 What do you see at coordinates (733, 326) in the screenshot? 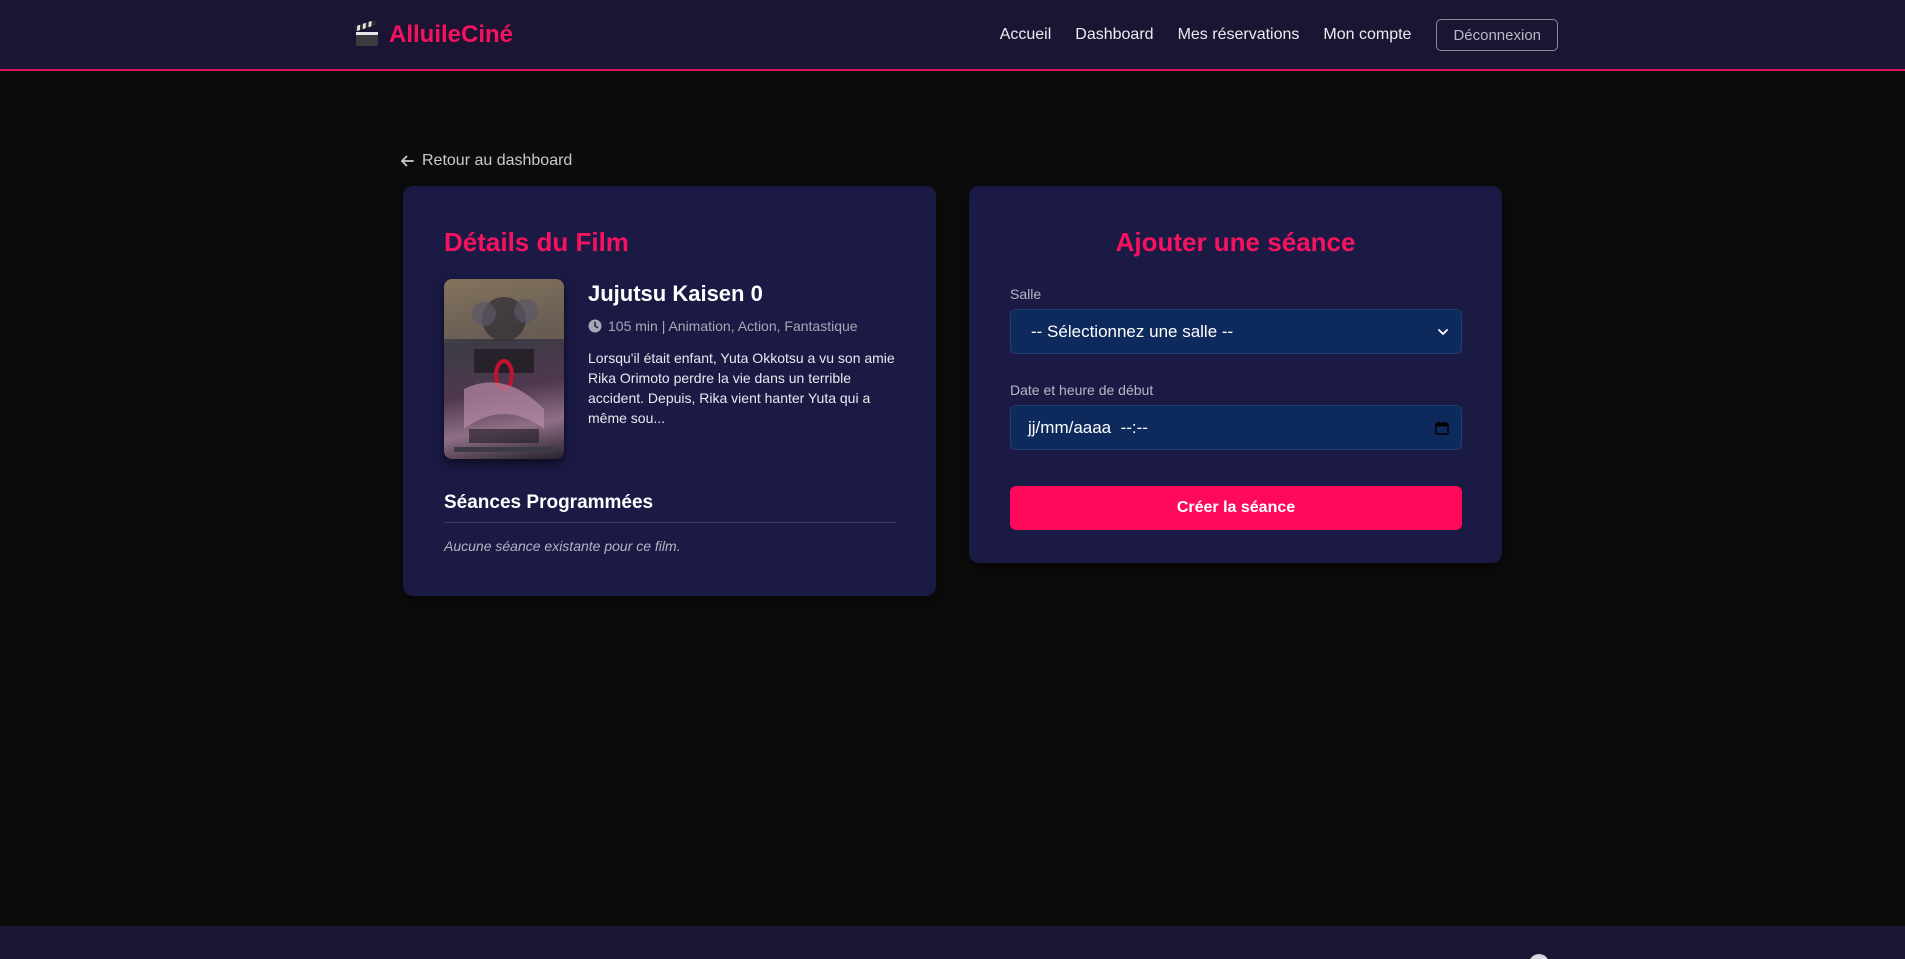
I see `film-duration-genres: 105 min | Animation, Action, Fantastique` at bounding box center [733, 326].